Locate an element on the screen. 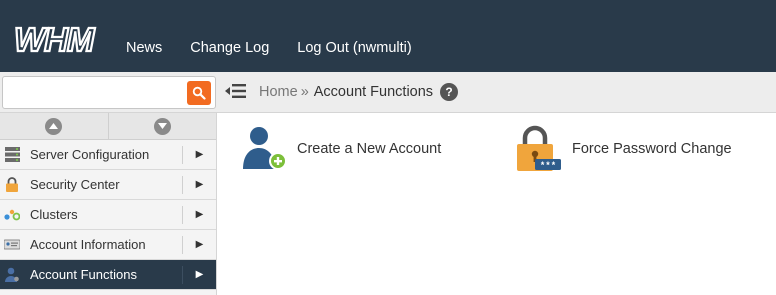 The height and width of the screenshot is (295, 776). page-title: Account Functions is located at coordinates (373, 92).